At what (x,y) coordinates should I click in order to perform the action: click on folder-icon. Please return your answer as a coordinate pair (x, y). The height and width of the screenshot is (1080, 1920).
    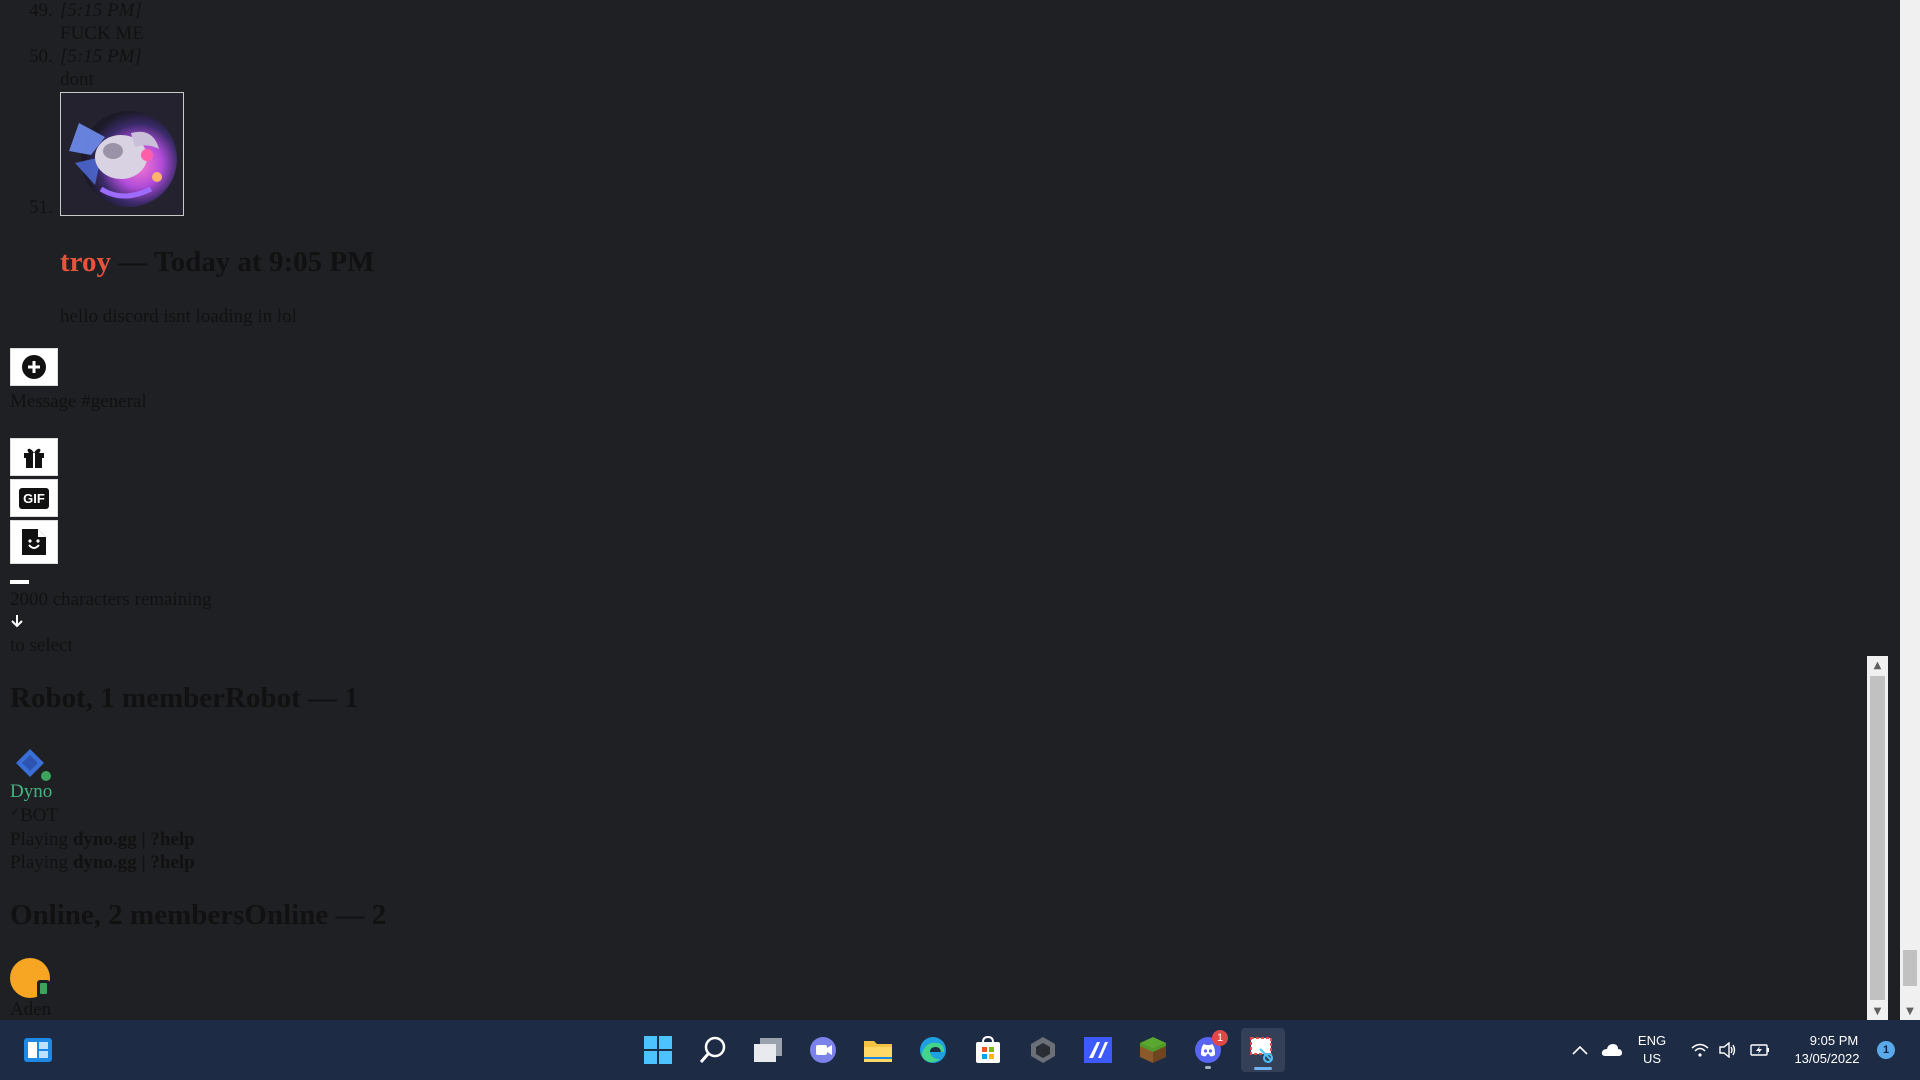
    Looking at the image, I should click on (878, 1051).